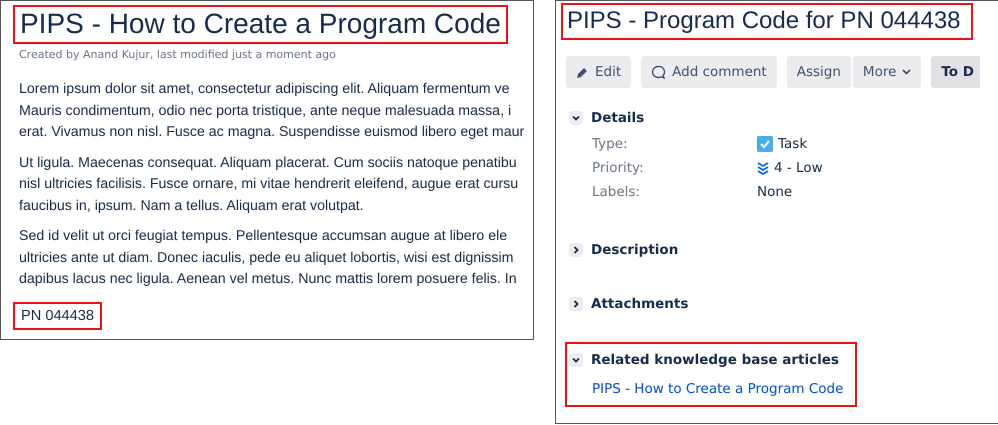 The width and height of the screenshot is (998, 425). What do you see at coordinates (658, 72) in the screenshot?
I see `comment-icon` at bounding box center [658, 72].